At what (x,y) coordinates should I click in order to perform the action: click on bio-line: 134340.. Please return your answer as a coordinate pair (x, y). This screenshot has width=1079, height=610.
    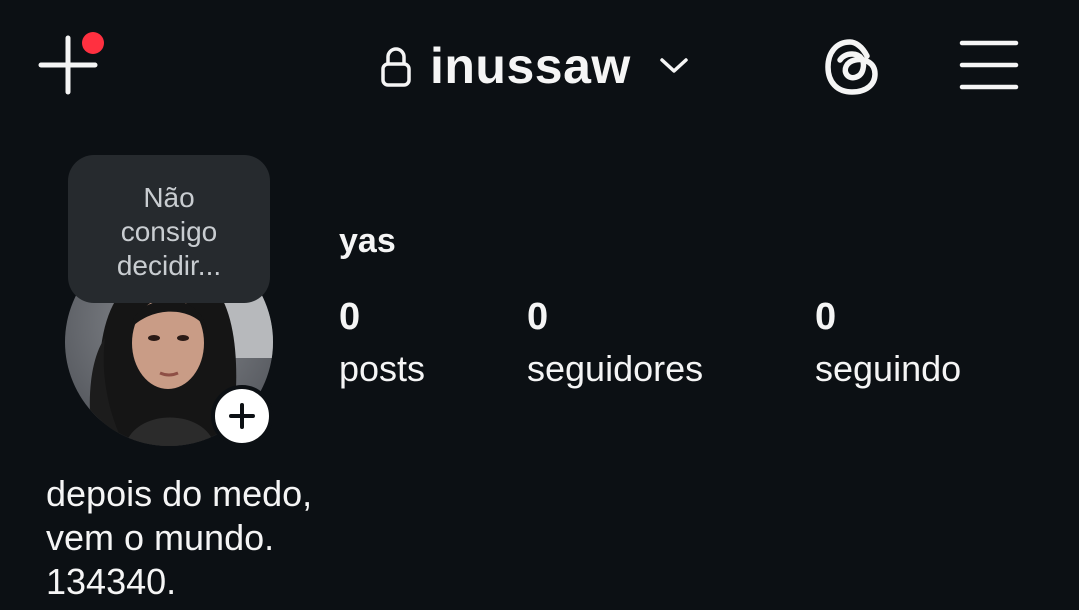
    Looking at the image, I should click on (111, 581).